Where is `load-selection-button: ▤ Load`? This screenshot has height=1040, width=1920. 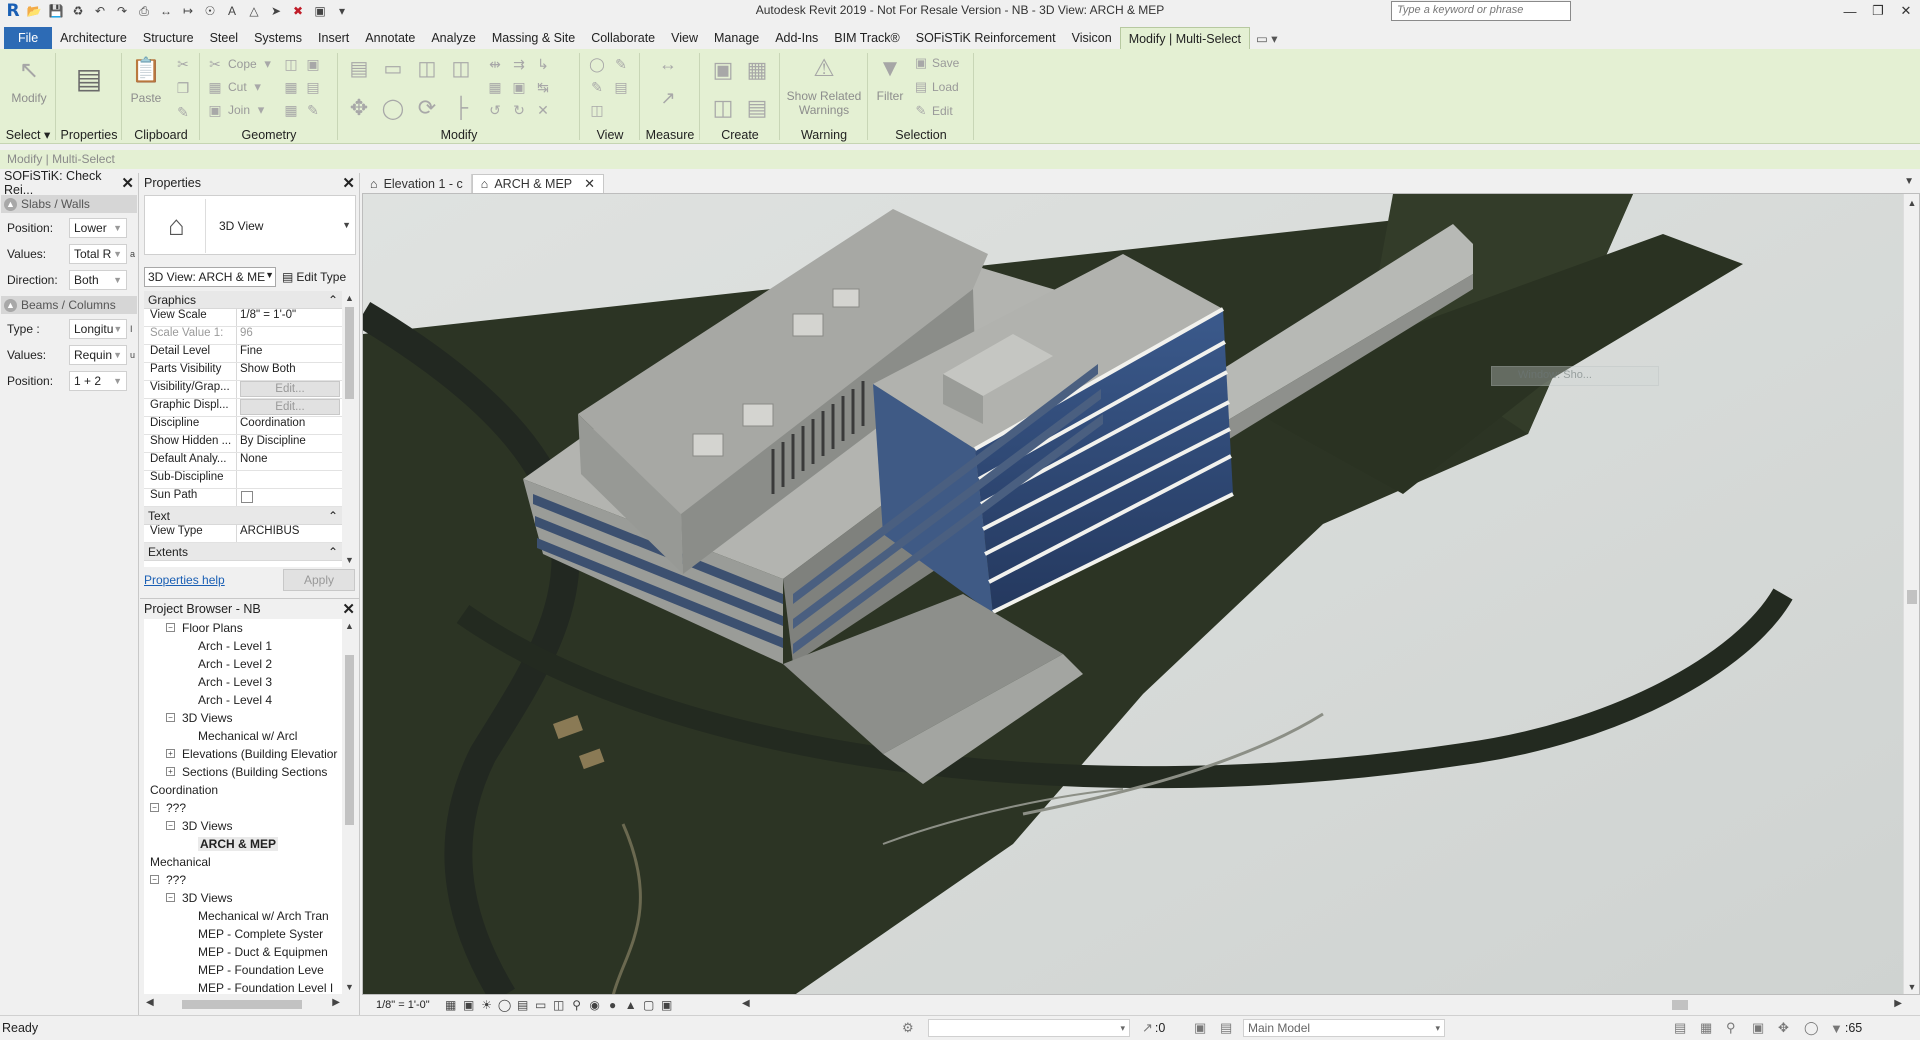 load-selection-button: ▤ Load is located at coordinates (936, 87).